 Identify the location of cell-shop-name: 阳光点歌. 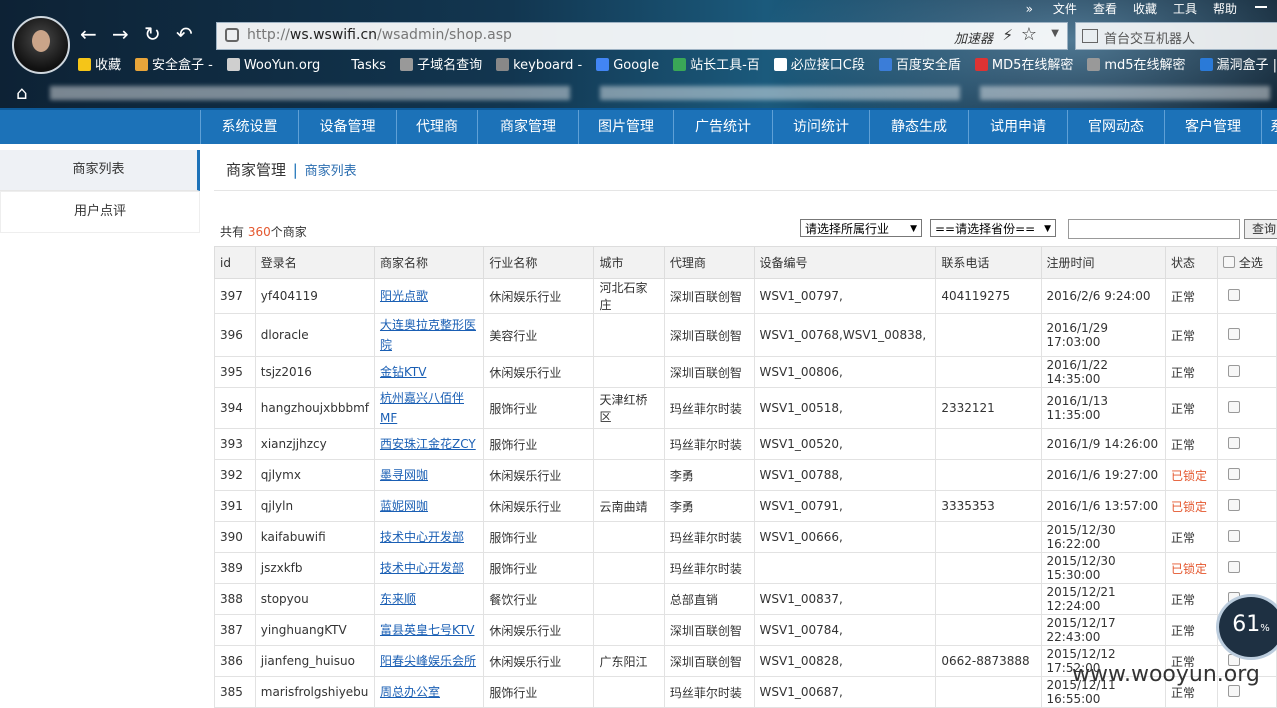
(429, 296).